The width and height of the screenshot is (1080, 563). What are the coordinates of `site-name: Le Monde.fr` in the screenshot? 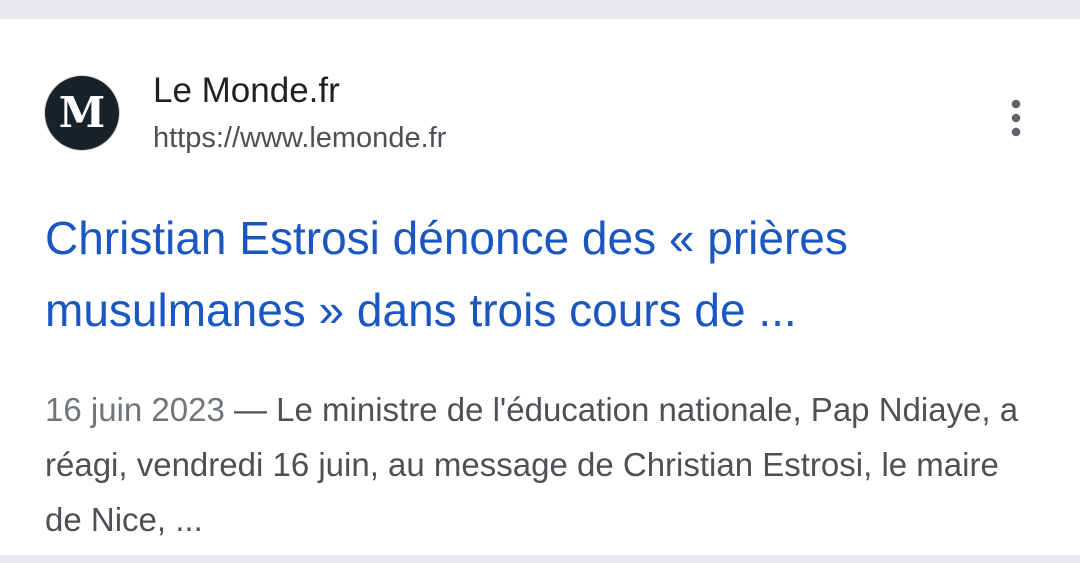 It's located at (246, 91).